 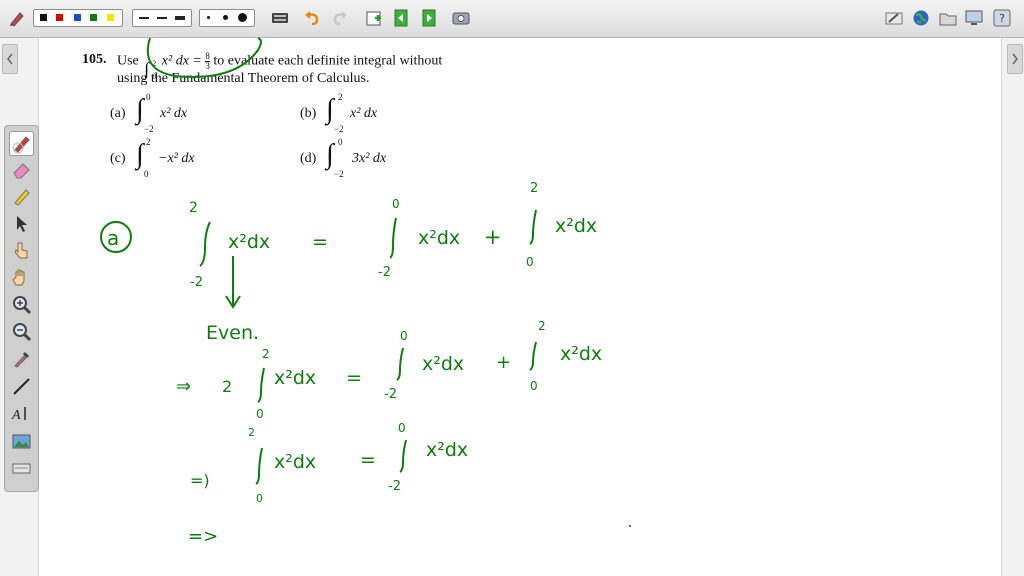 I want to click on line-style-palette, so click(x=162, y=18).